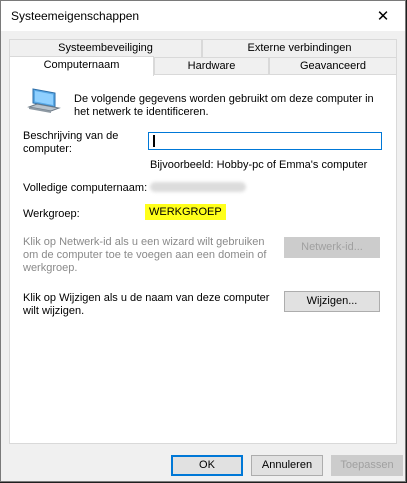  I want to click on window-title: Systeemeigenschappen, so click(75, 16).